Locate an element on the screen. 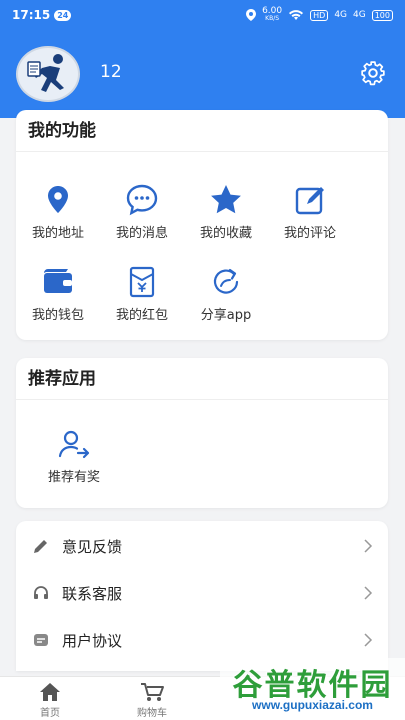 The width and height of the screenshot is (405, 720). refer-reward-label: 推荐有奖 is located at coordinates (73, 477).